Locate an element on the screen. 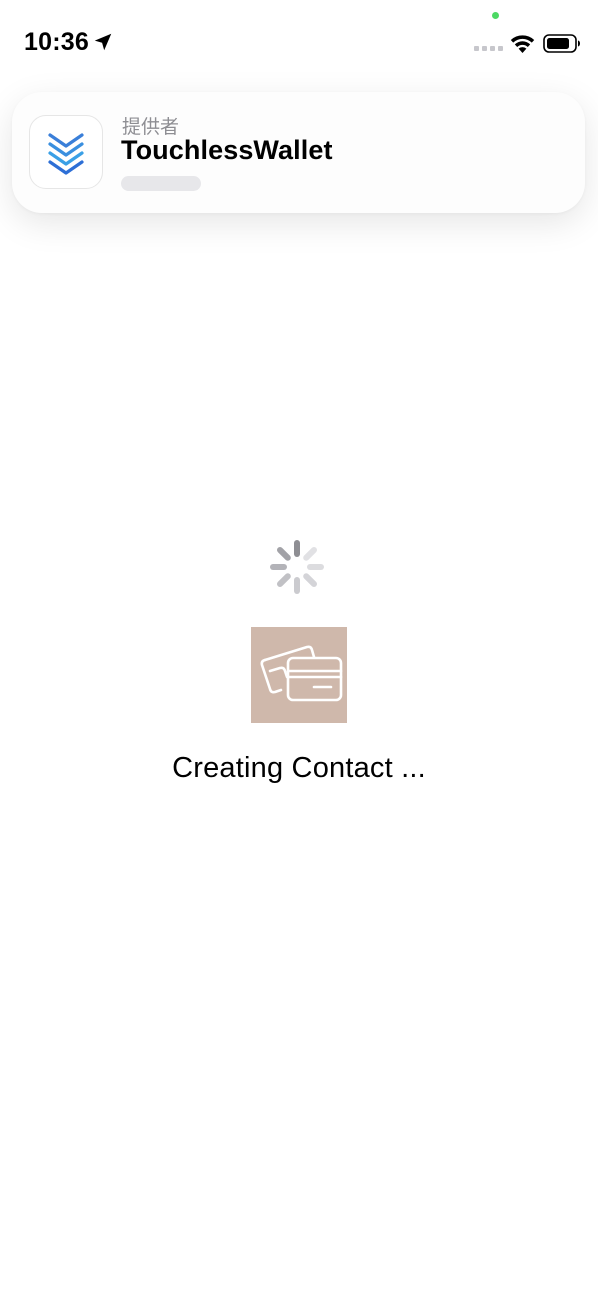  contact-thumbnail is located at coordinates (299, 675).